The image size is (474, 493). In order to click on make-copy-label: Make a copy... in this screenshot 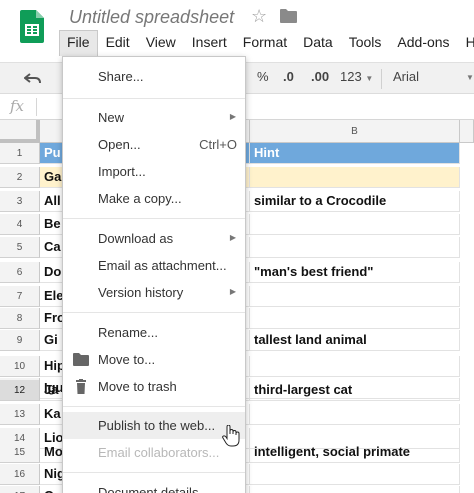, I will do `click(140, 198)`.